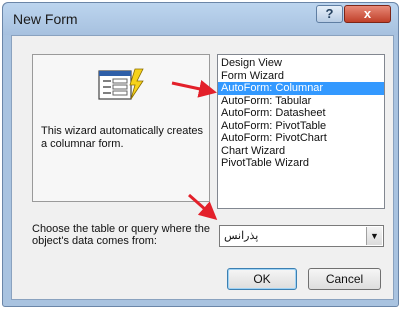 The height and width of the screenshot is (311, 405). I want to click on list-item: AutoForm: Datasheet, so click(301, 113).